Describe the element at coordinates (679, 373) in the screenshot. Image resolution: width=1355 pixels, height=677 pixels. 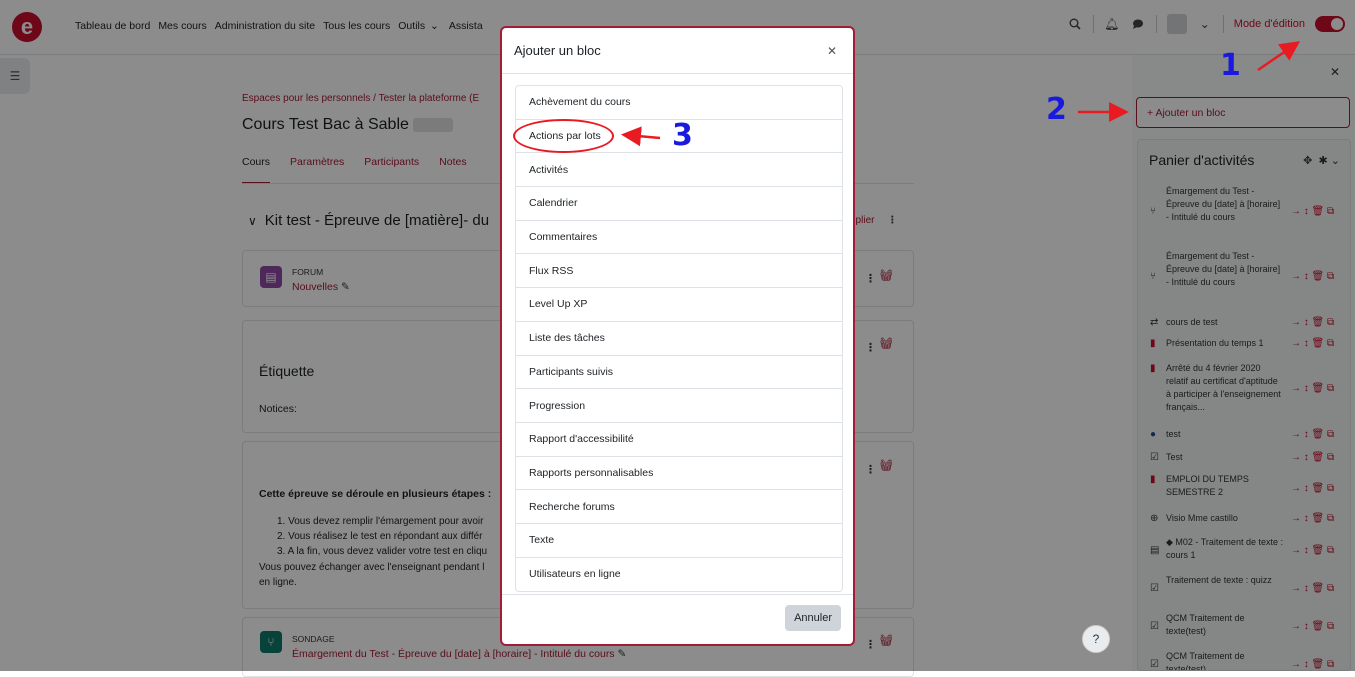
I see `block-option: Participants suivis` at that location.